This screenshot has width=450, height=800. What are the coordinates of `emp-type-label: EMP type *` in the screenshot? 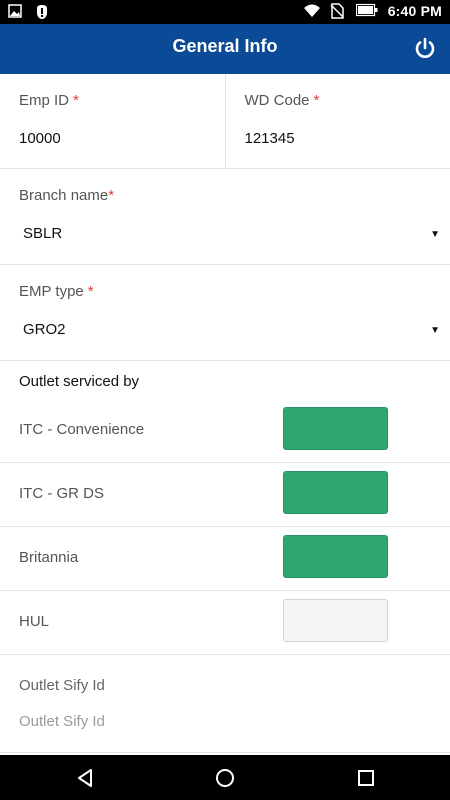 It's located at (56, 291).